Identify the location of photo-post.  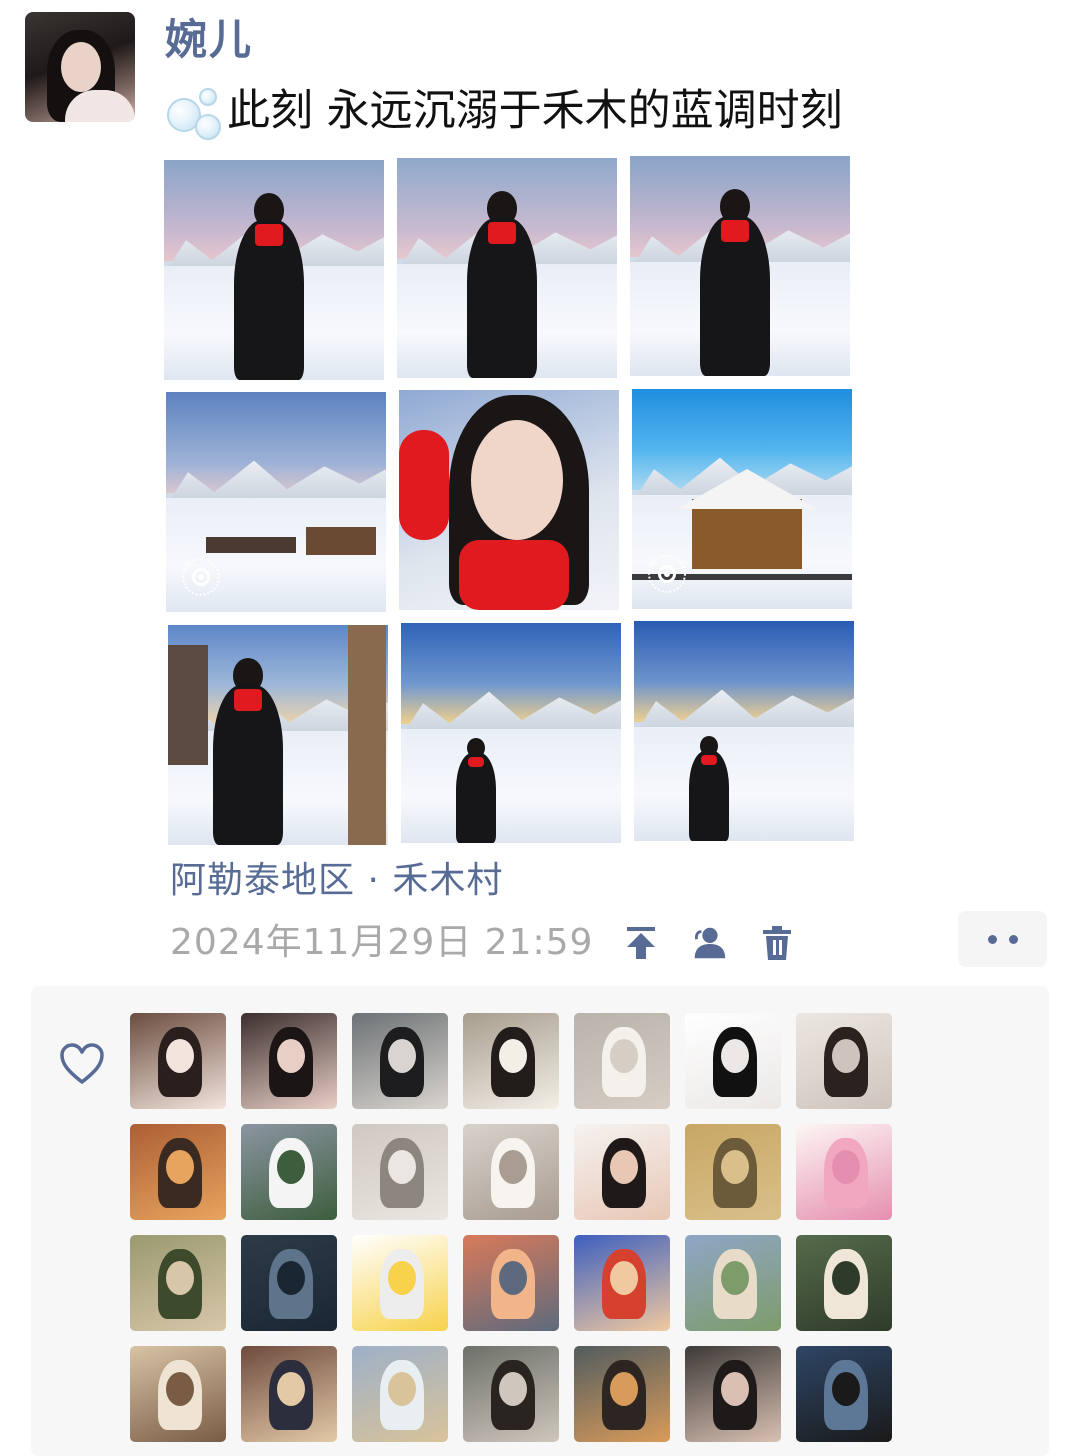
(367, 735).